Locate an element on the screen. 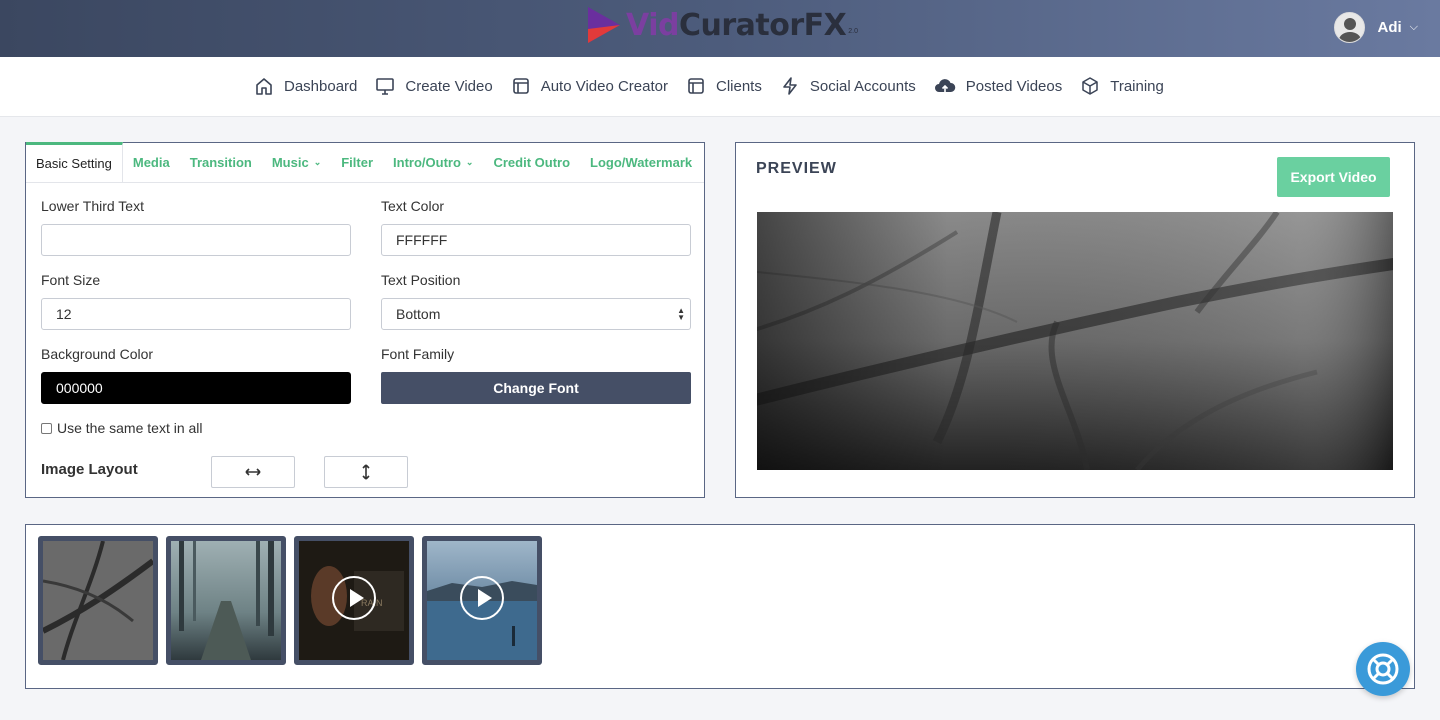  media-thumbnail: RAIN is located at coordinates (354, 600).